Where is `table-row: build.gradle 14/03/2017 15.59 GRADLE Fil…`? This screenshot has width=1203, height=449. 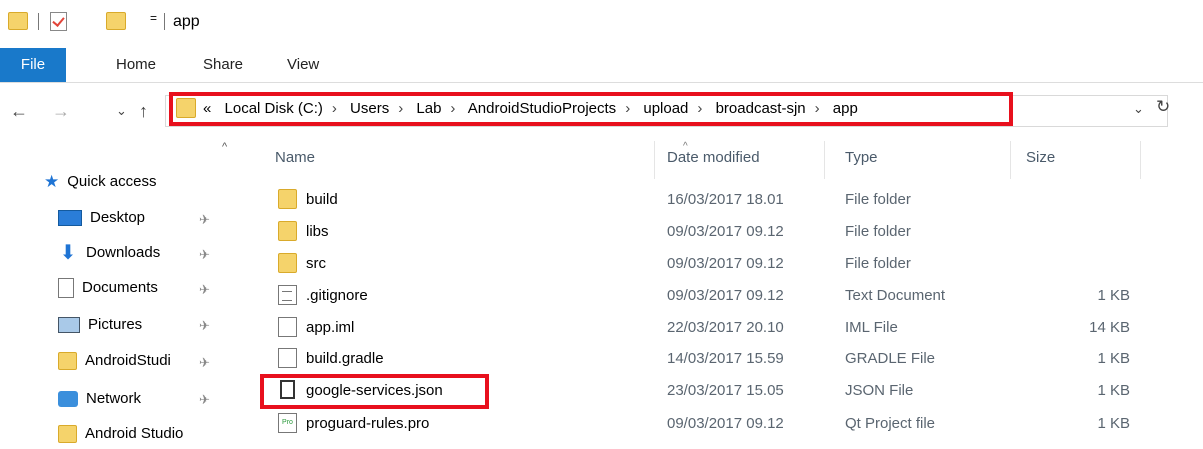 table-row: build.gradle 14/03/2017 15.59 GRADLE Fil… is located at coordinates (721, 359).